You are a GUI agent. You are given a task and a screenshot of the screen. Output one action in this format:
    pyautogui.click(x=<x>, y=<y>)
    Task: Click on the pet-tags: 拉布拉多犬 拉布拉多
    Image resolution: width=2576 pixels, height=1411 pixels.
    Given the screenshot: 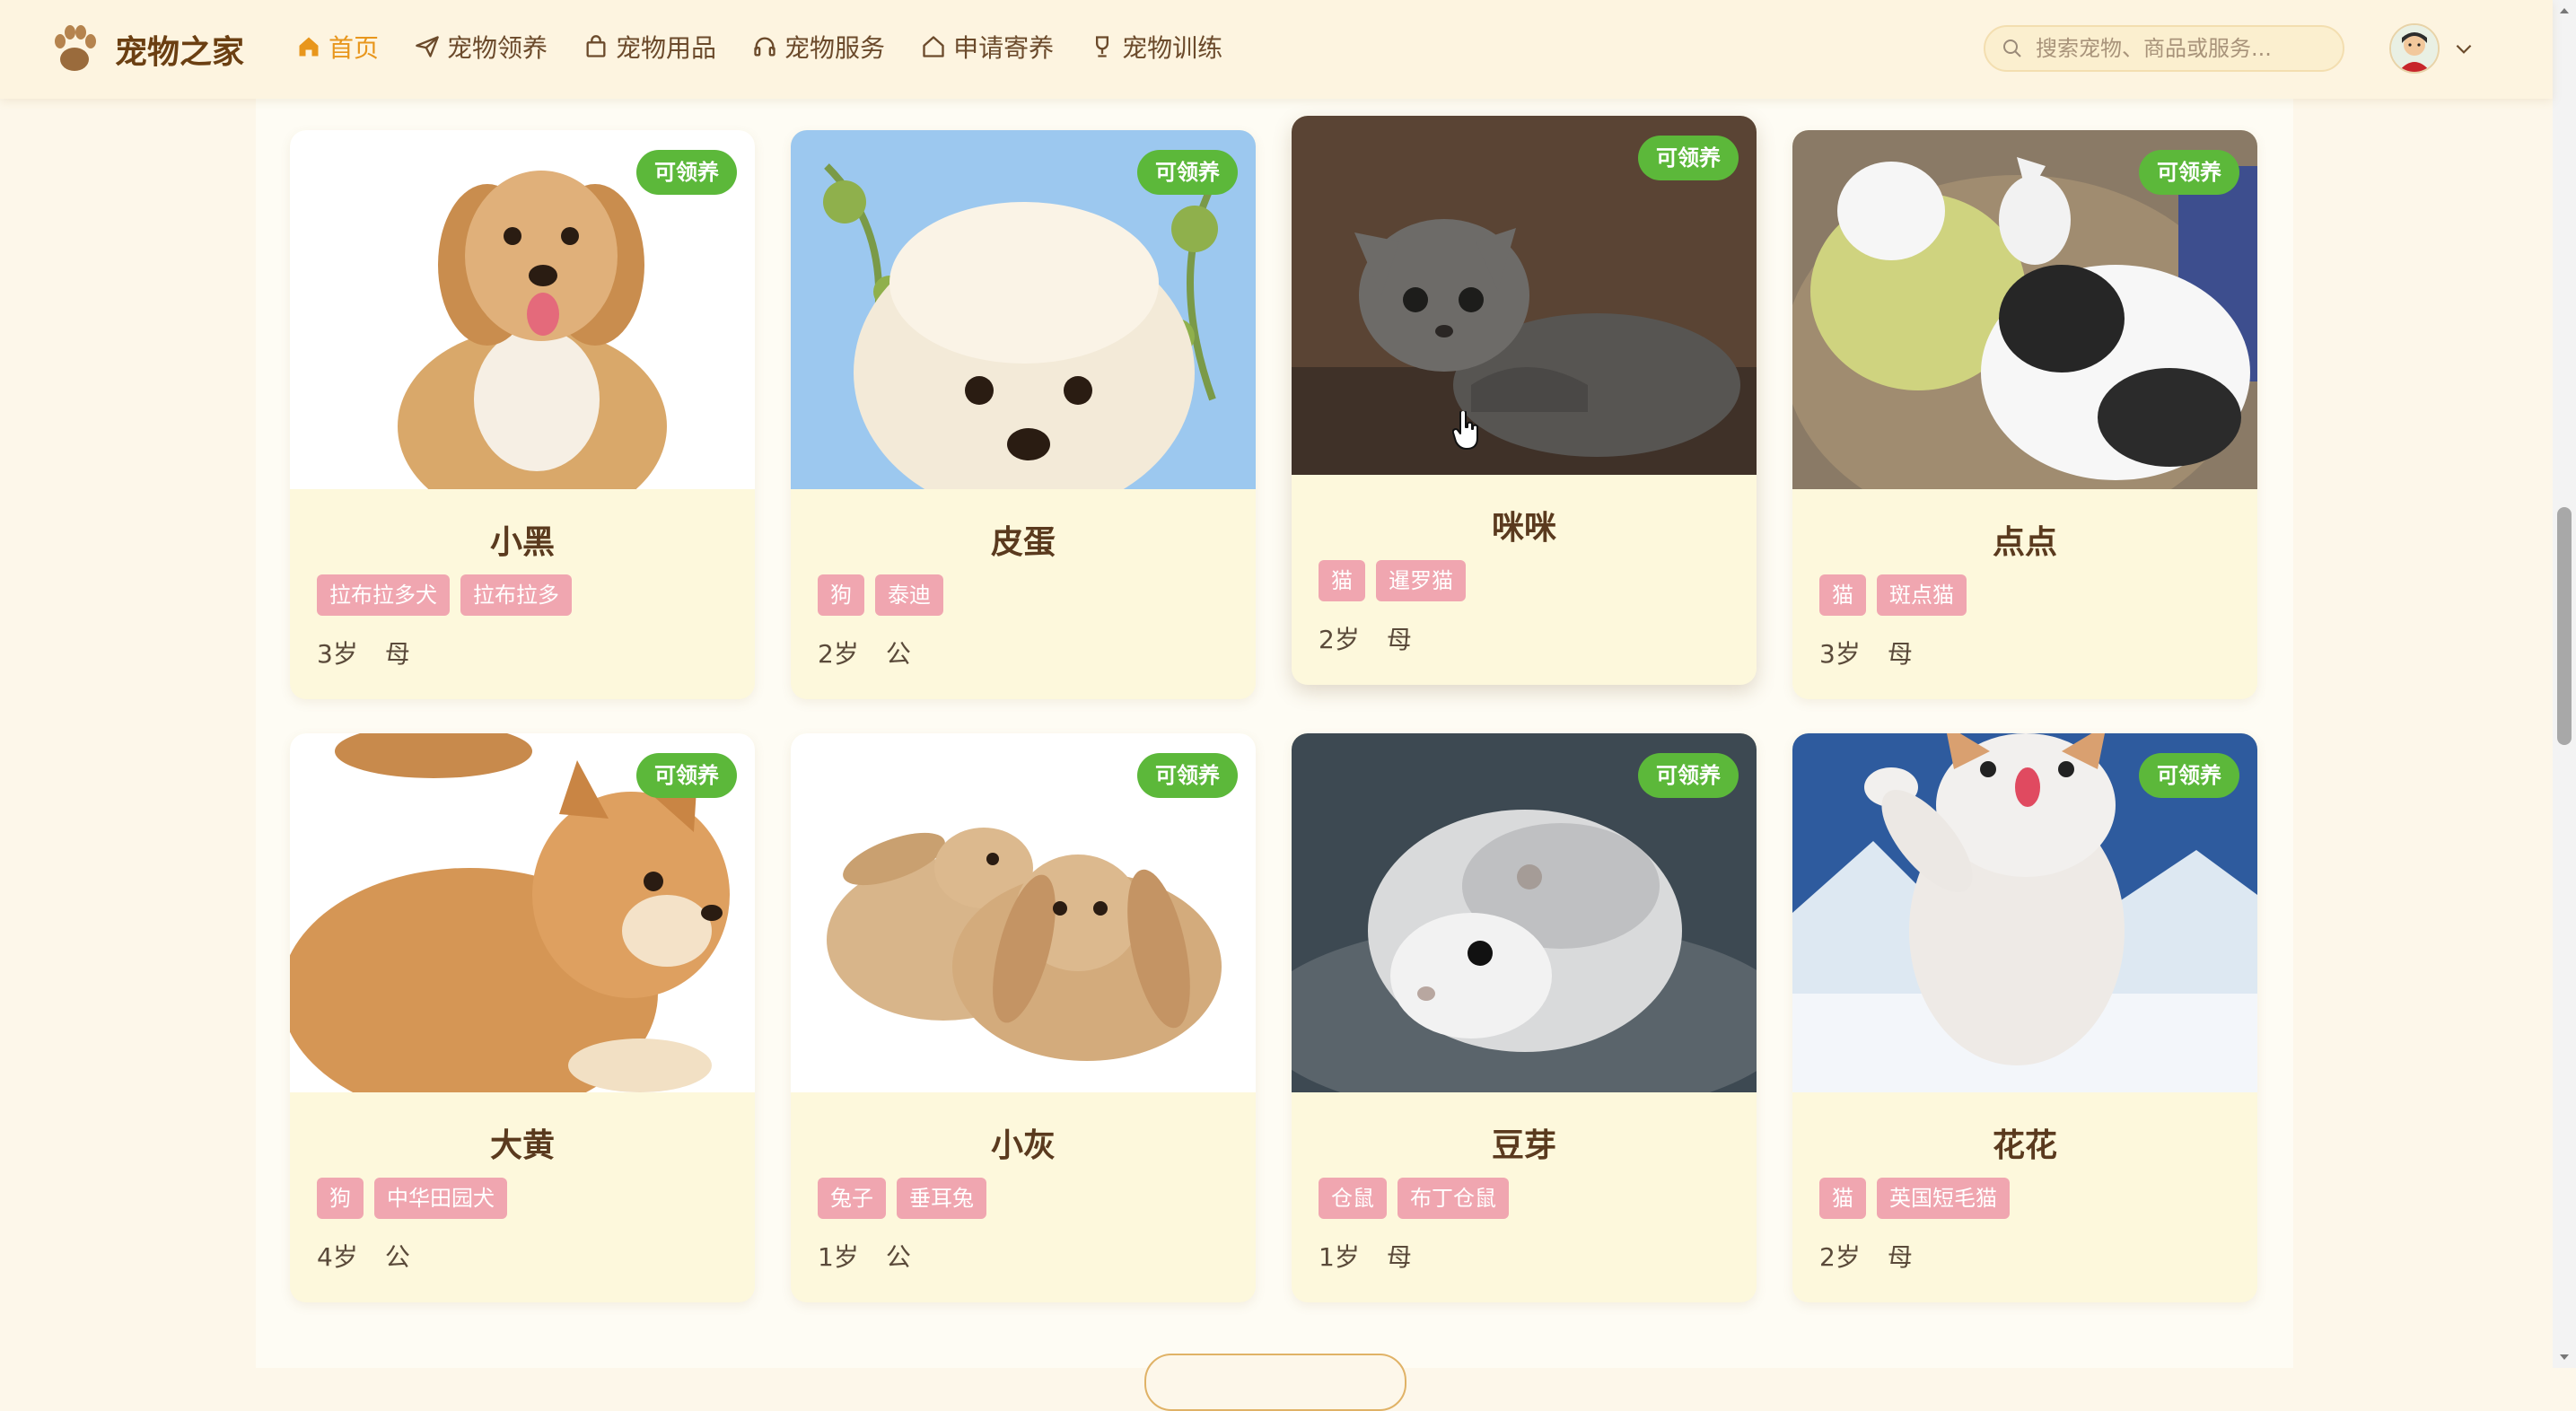 What is the action you would take?
    pyautogui.click(x=450, y=595)
    